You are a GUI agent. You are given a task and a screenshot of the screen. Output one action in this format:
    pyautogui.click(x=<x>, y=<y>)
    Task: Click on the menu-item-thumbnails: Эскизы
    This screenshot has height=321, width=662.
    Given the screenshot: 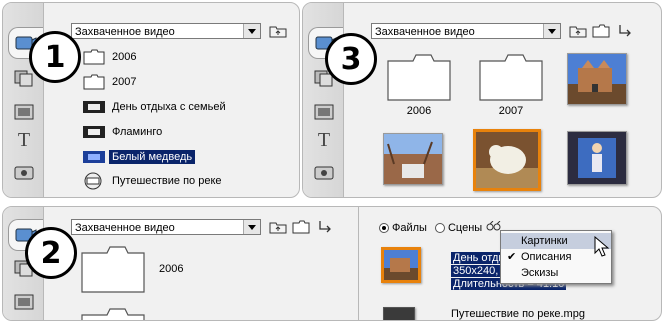 What is the action you would take?
    pyautogui.click(x=556, y=273)
    